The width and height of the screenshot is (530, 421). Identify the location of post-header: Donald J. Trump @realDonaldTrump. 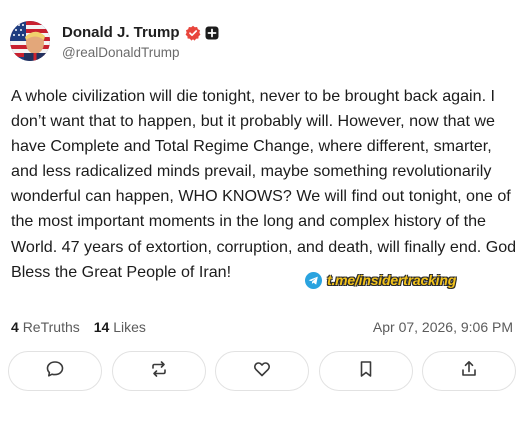
(114, 41).